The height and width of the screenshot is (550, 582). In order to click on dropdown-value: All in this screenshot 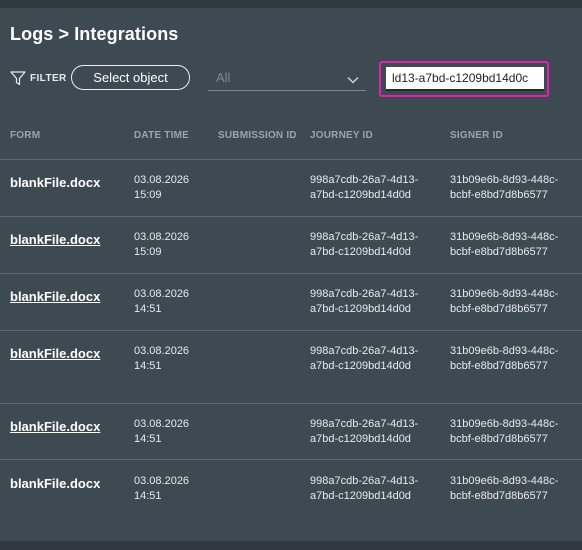, I will do `click(223, 77)`.